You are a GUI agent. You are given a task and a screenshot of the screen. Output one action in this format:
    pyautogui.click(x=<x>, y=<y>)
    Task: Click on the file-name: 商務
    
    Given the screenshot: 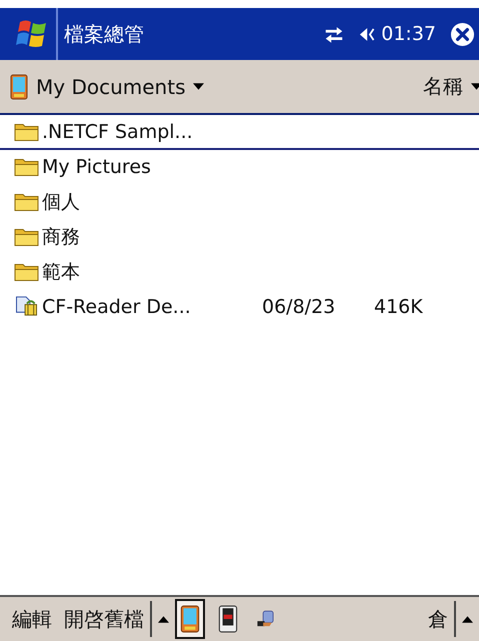 What is the action you would take?
    pyautogui.click(x=61, y=237)
    